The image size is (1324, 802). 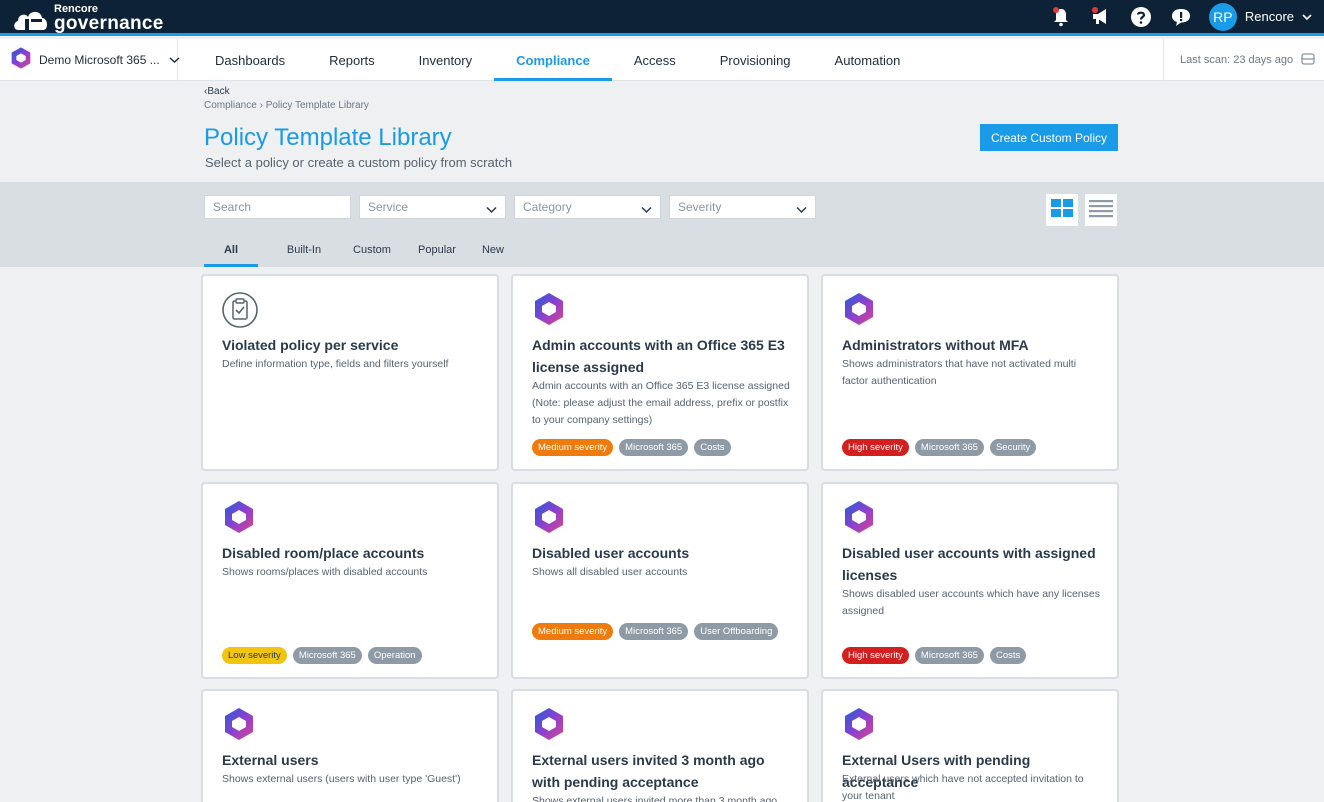 What do you see at coordinates (445, 60) in the screenshot?
I see `tab-inventory: Inventory` at bounding box center [445, 60].